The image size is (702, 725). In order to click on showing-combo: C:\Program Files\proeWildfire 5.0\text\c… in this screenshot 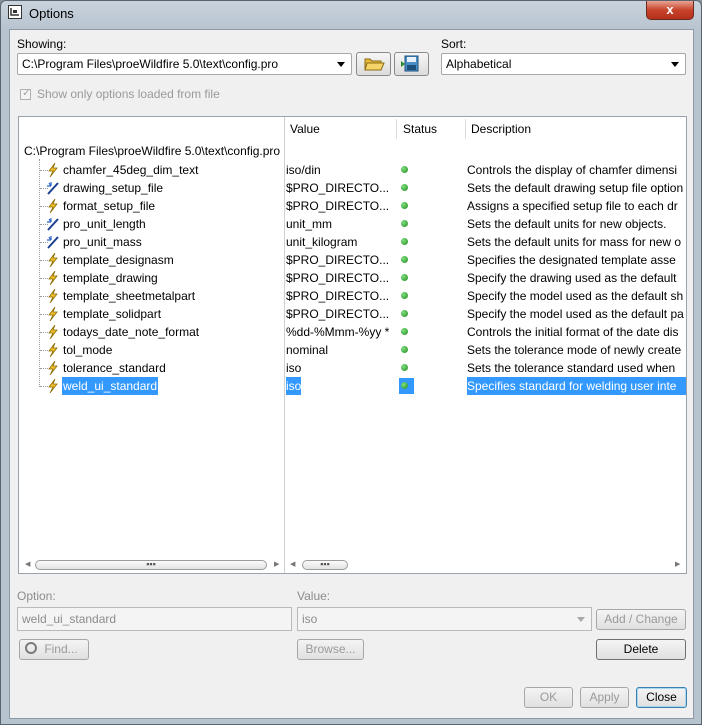, I will do `click(184, 64)`.